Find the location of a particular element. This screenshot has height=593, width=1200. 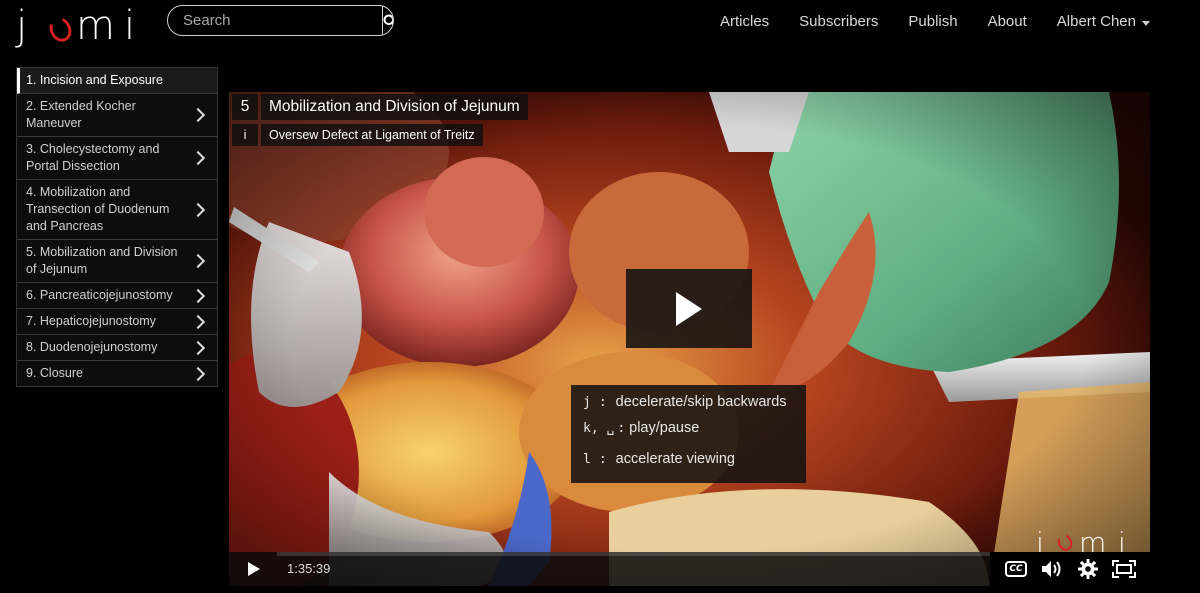

shortcut-row: k, ␣ : play/pause is located at coordinates (641, 428).